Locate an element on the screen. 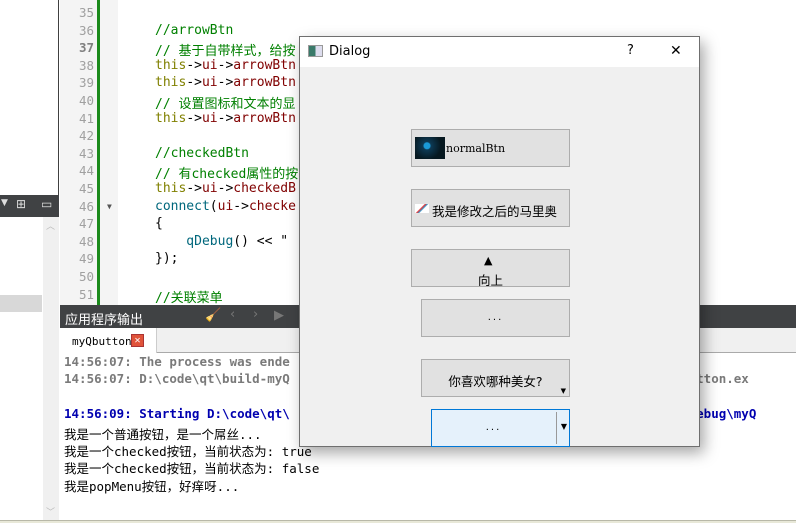 This screenshot has width=796, height=523. mario-icon is located at coordinates (422, 208).